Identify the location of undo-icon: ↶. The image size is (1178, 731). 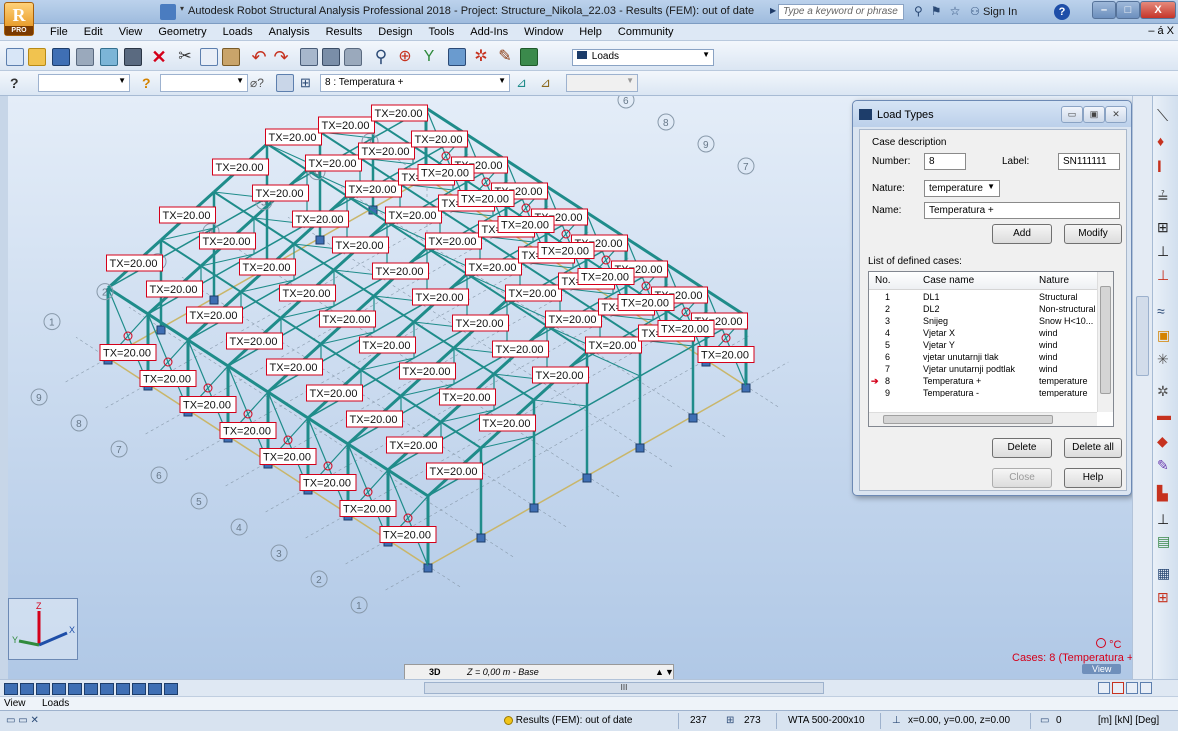
(259, 57).